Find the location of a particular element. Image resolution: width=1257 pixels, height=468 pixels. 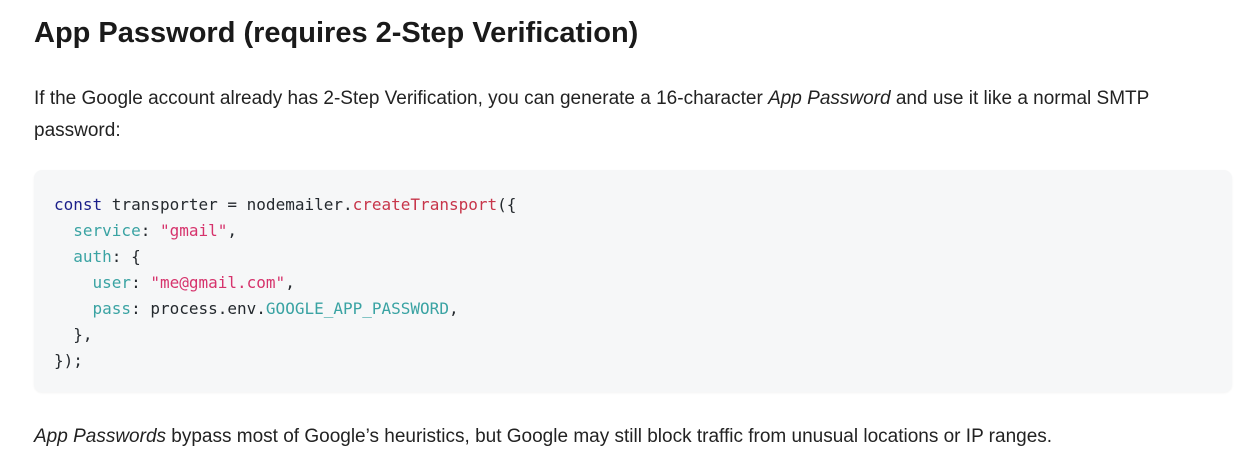

code-keyword: const is located at coordinates (78, 204).